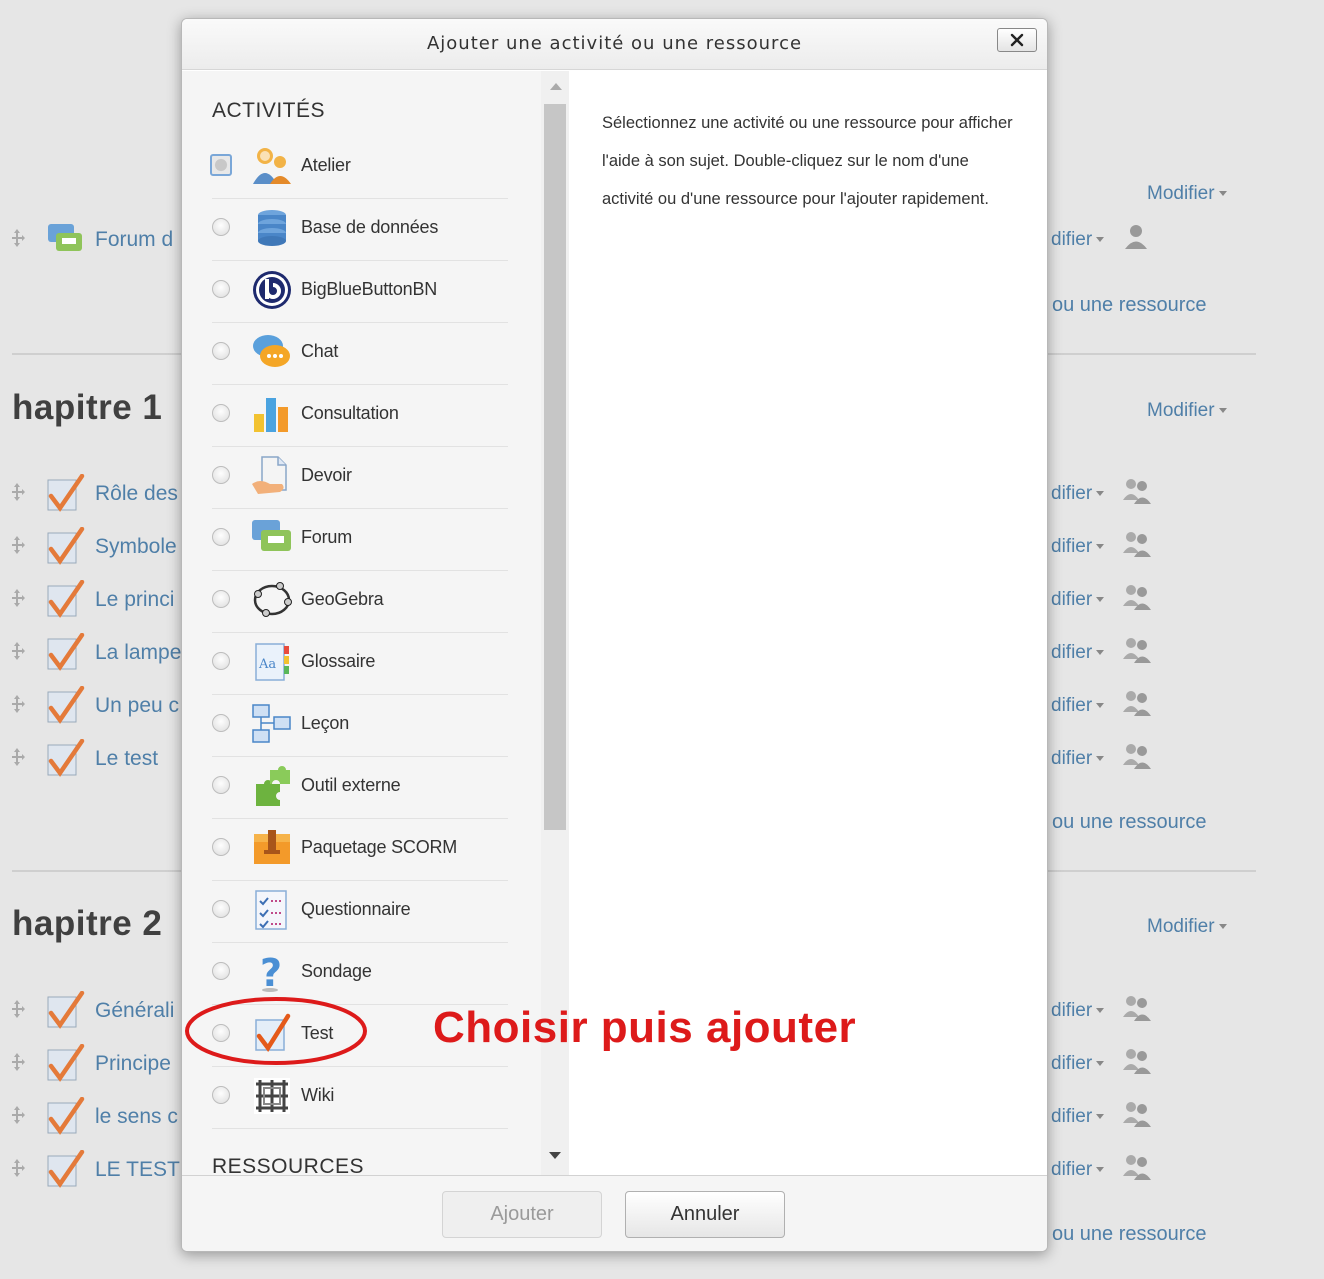 This screenshot has width=1324, height=1279. Describe the element at coordinates (360, 912) in the screenshot. I see `activity-option: Questionnaire` at that location.